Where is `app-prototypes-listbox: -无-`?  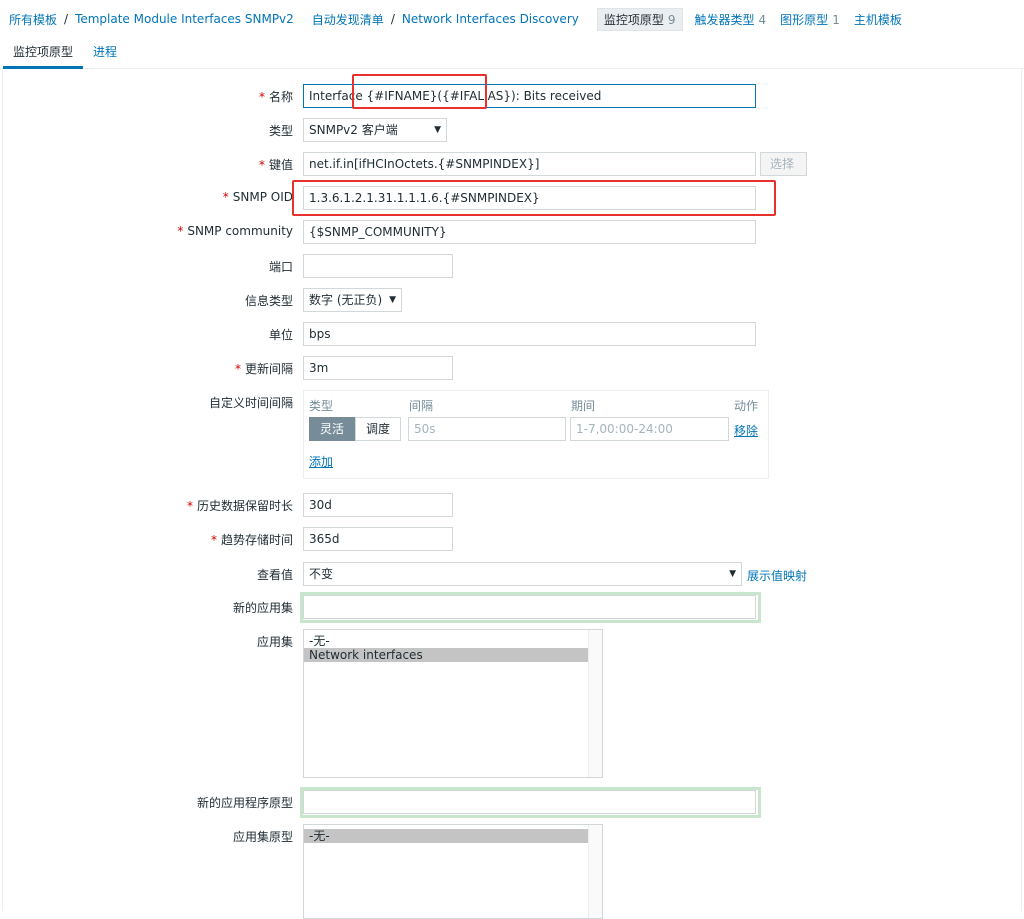 app-prototypes-listbox: -无- is located at coordinates (453, 871).